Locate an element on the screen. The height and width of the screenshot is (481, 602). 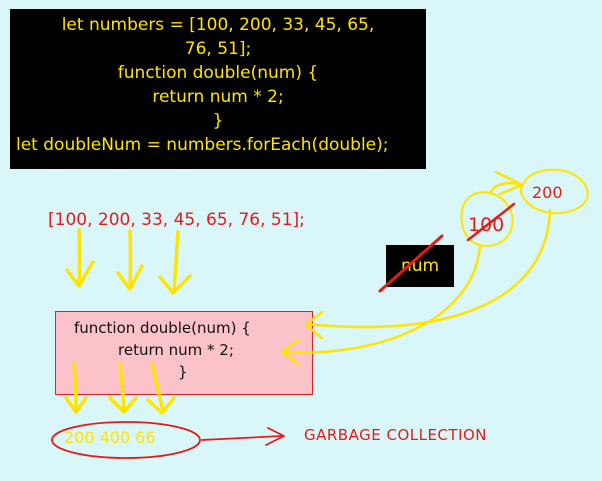
param-num-box: num is located at coordinates (420, 266).